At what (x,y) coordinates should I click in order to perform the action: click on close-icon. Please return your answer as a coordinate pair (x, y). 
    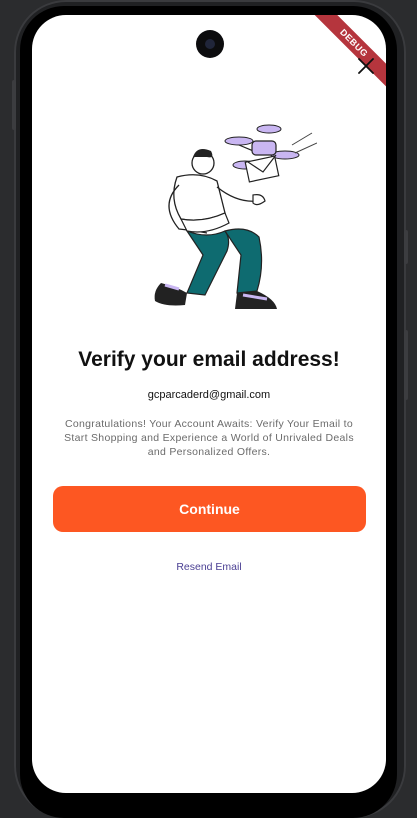
    Looking at the image, I should click on (366, 66).